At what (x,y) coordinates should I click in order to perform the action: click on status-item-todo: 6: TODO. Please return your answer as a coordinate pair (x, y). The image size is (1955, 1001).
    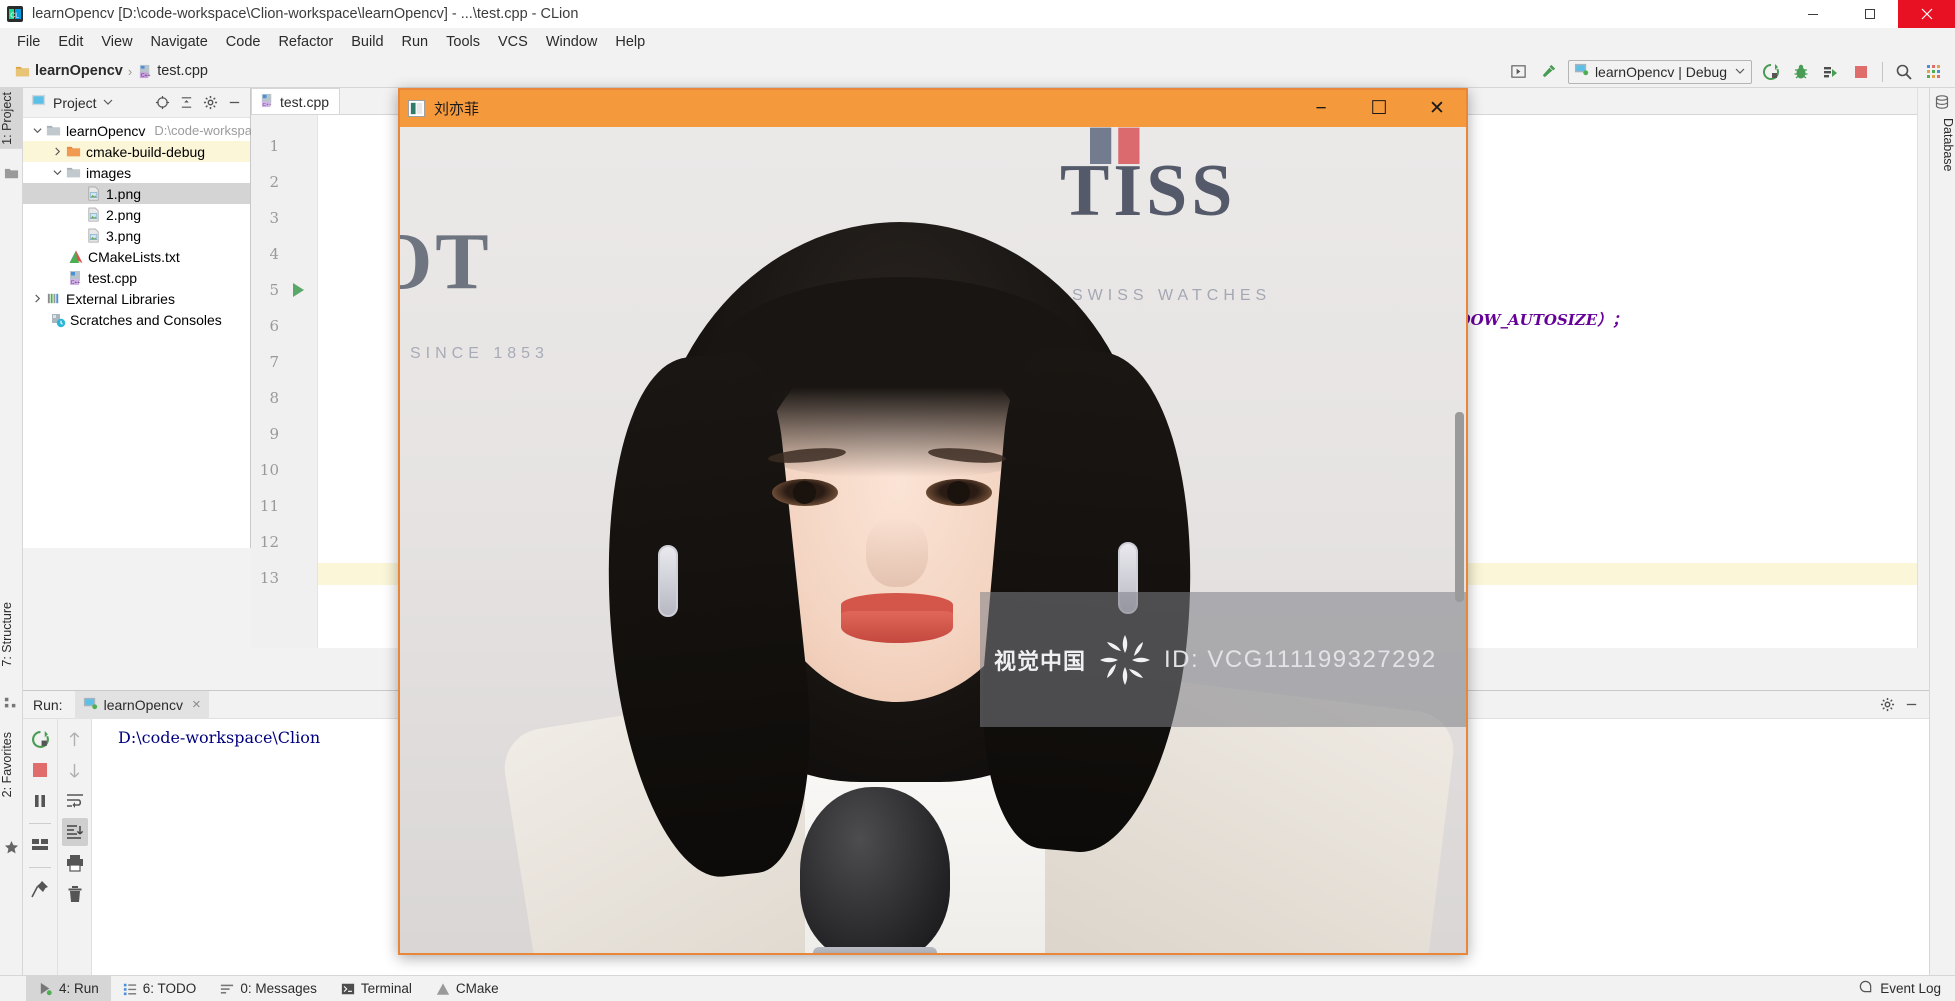
    Looking at the image, I should click on (160, 988).